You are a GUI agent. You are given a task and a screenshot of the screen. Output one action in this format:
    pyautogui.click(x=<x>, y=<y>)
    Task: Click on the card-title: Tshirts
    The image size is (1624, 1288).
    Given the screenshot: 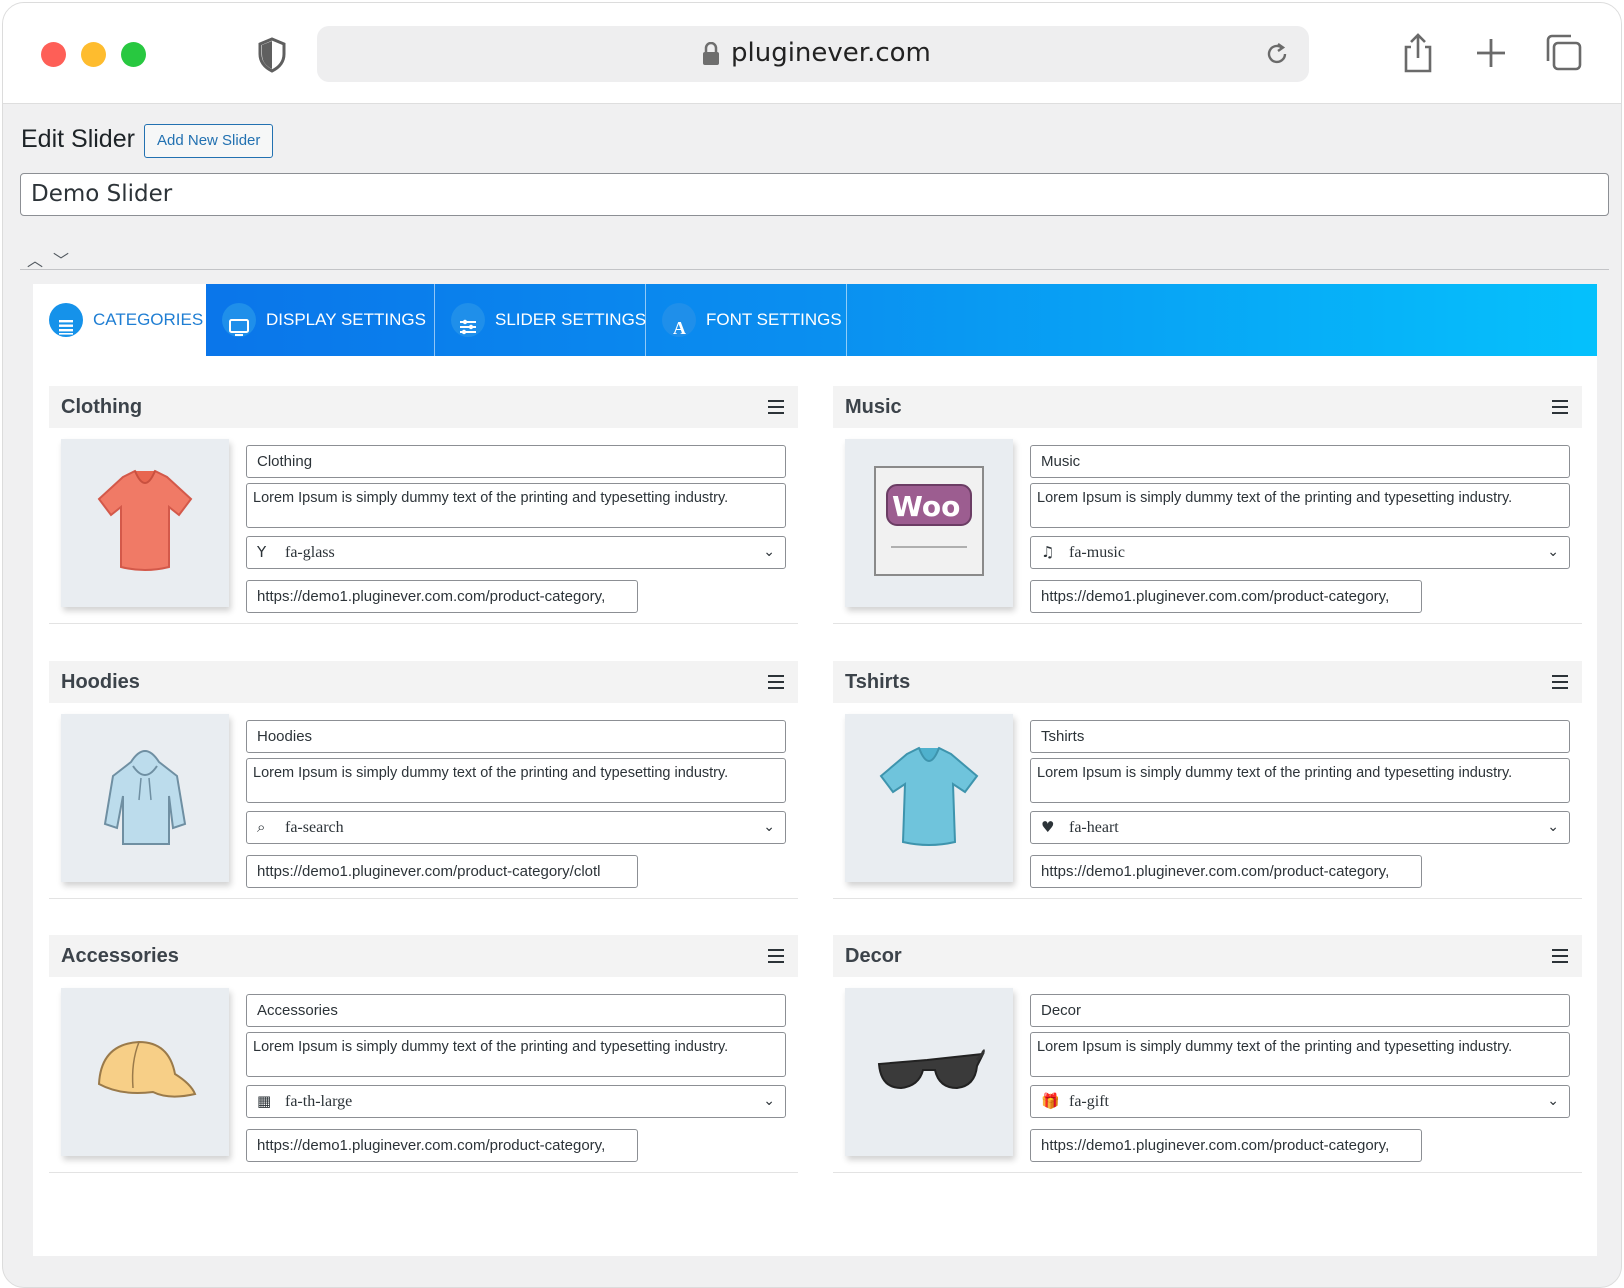 What is the action you would take?
    pyautogui.click(x=878, y=682)
    